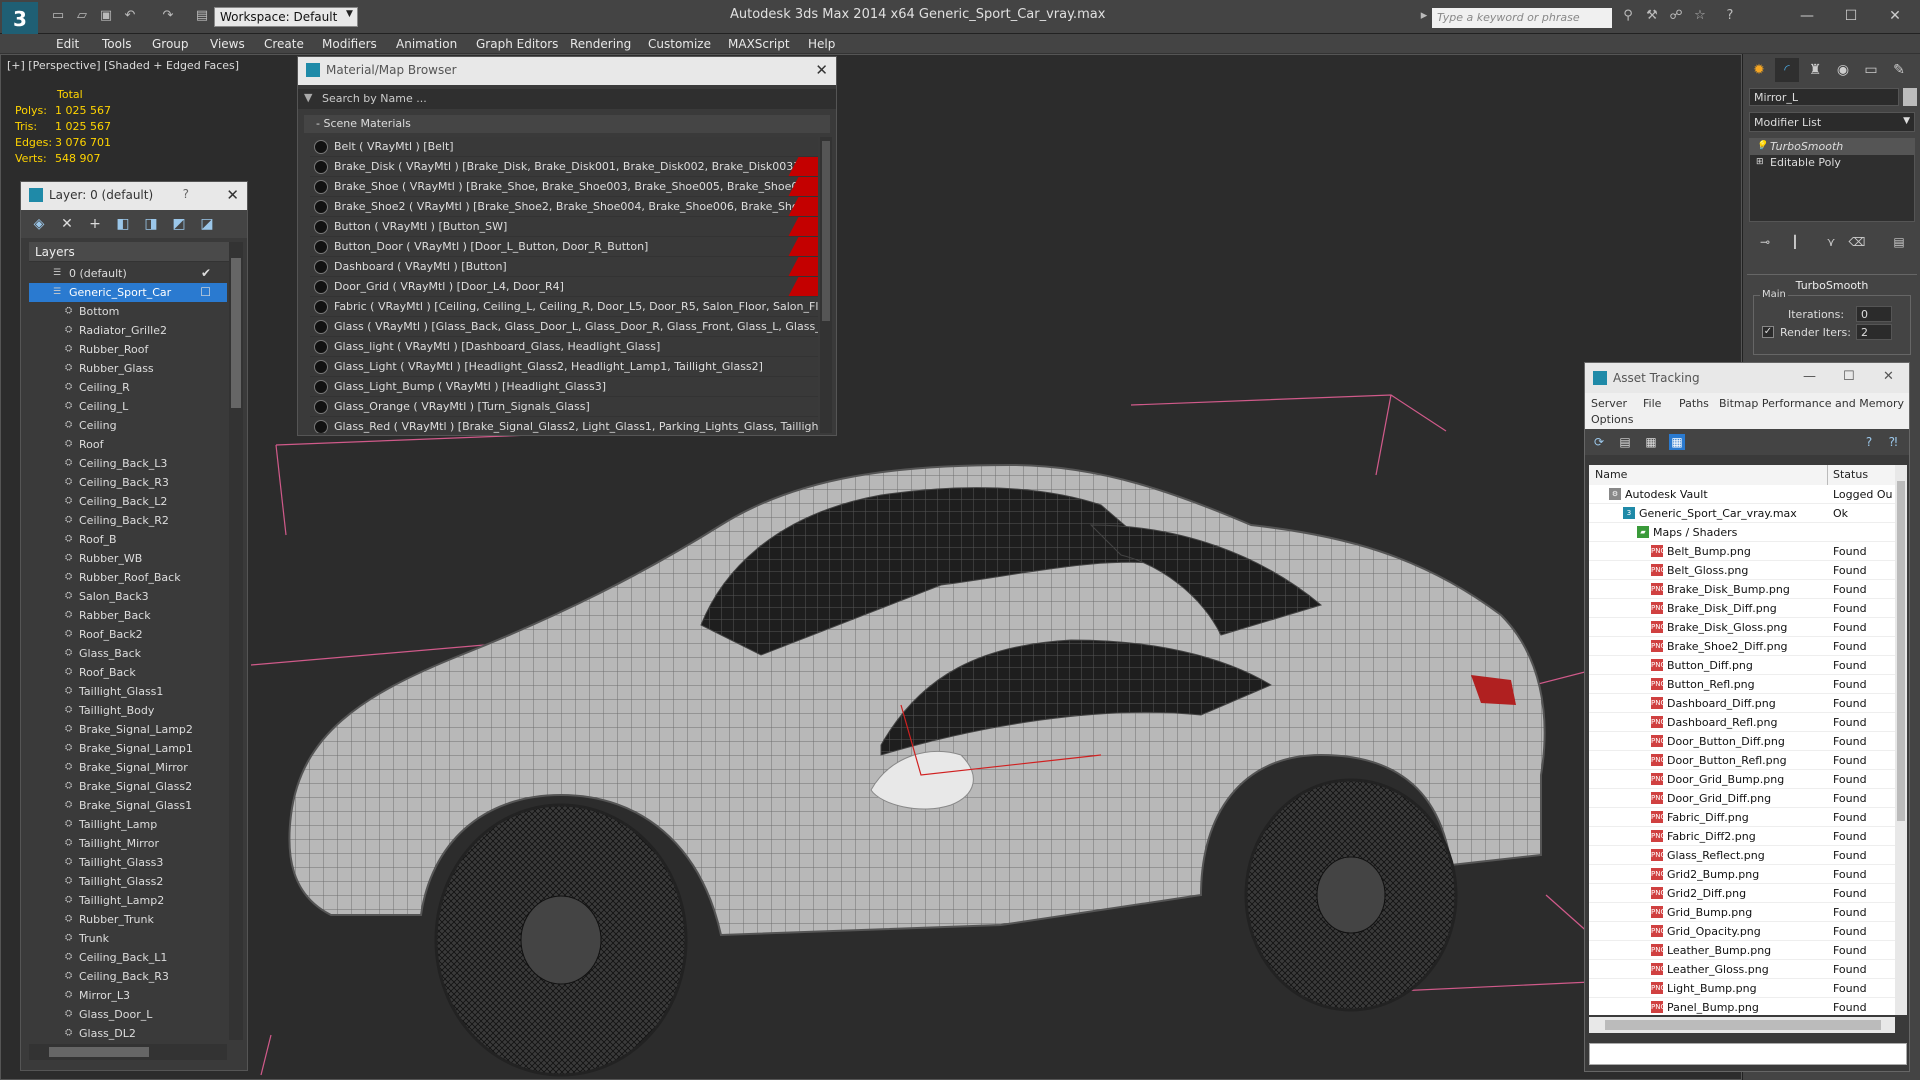 The image size is (1920, 1080). What do you see at coordinates (1759, 70) in the screenshot?
I see `create-tab-icon: ✹` at bounding box center [1759, 70].